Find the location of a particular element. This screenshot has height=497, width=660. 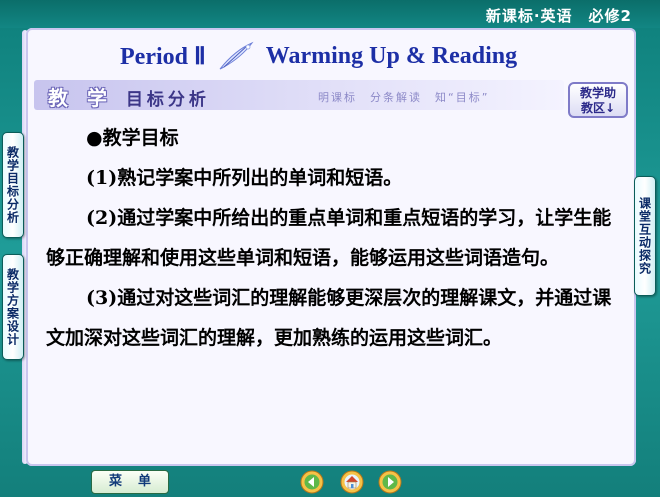

prev-arrow-icon is located at coordinates (312, 482).